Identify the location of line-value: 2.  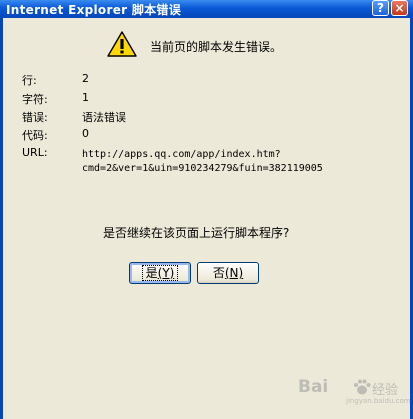
(85, 78).